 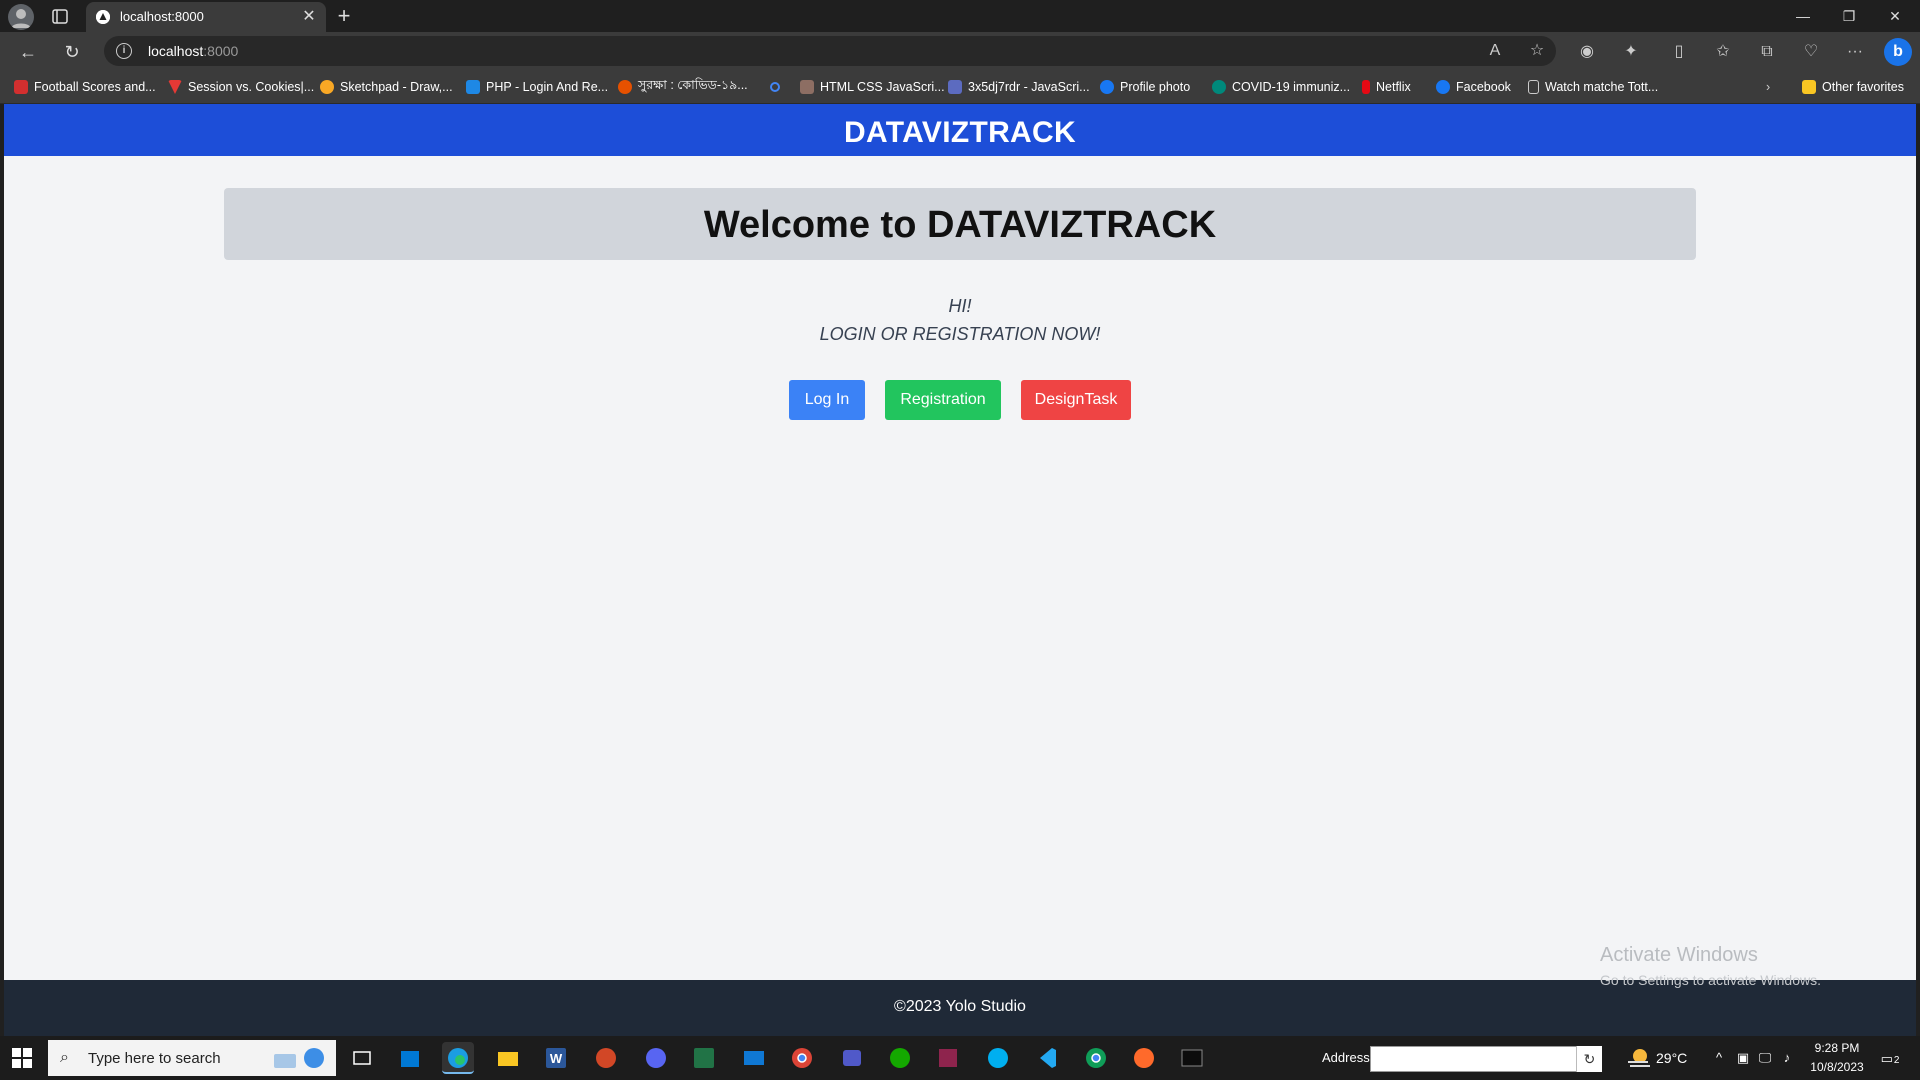 I want to click on bing-copilot-icon: b, so click(x=1898, y=52).